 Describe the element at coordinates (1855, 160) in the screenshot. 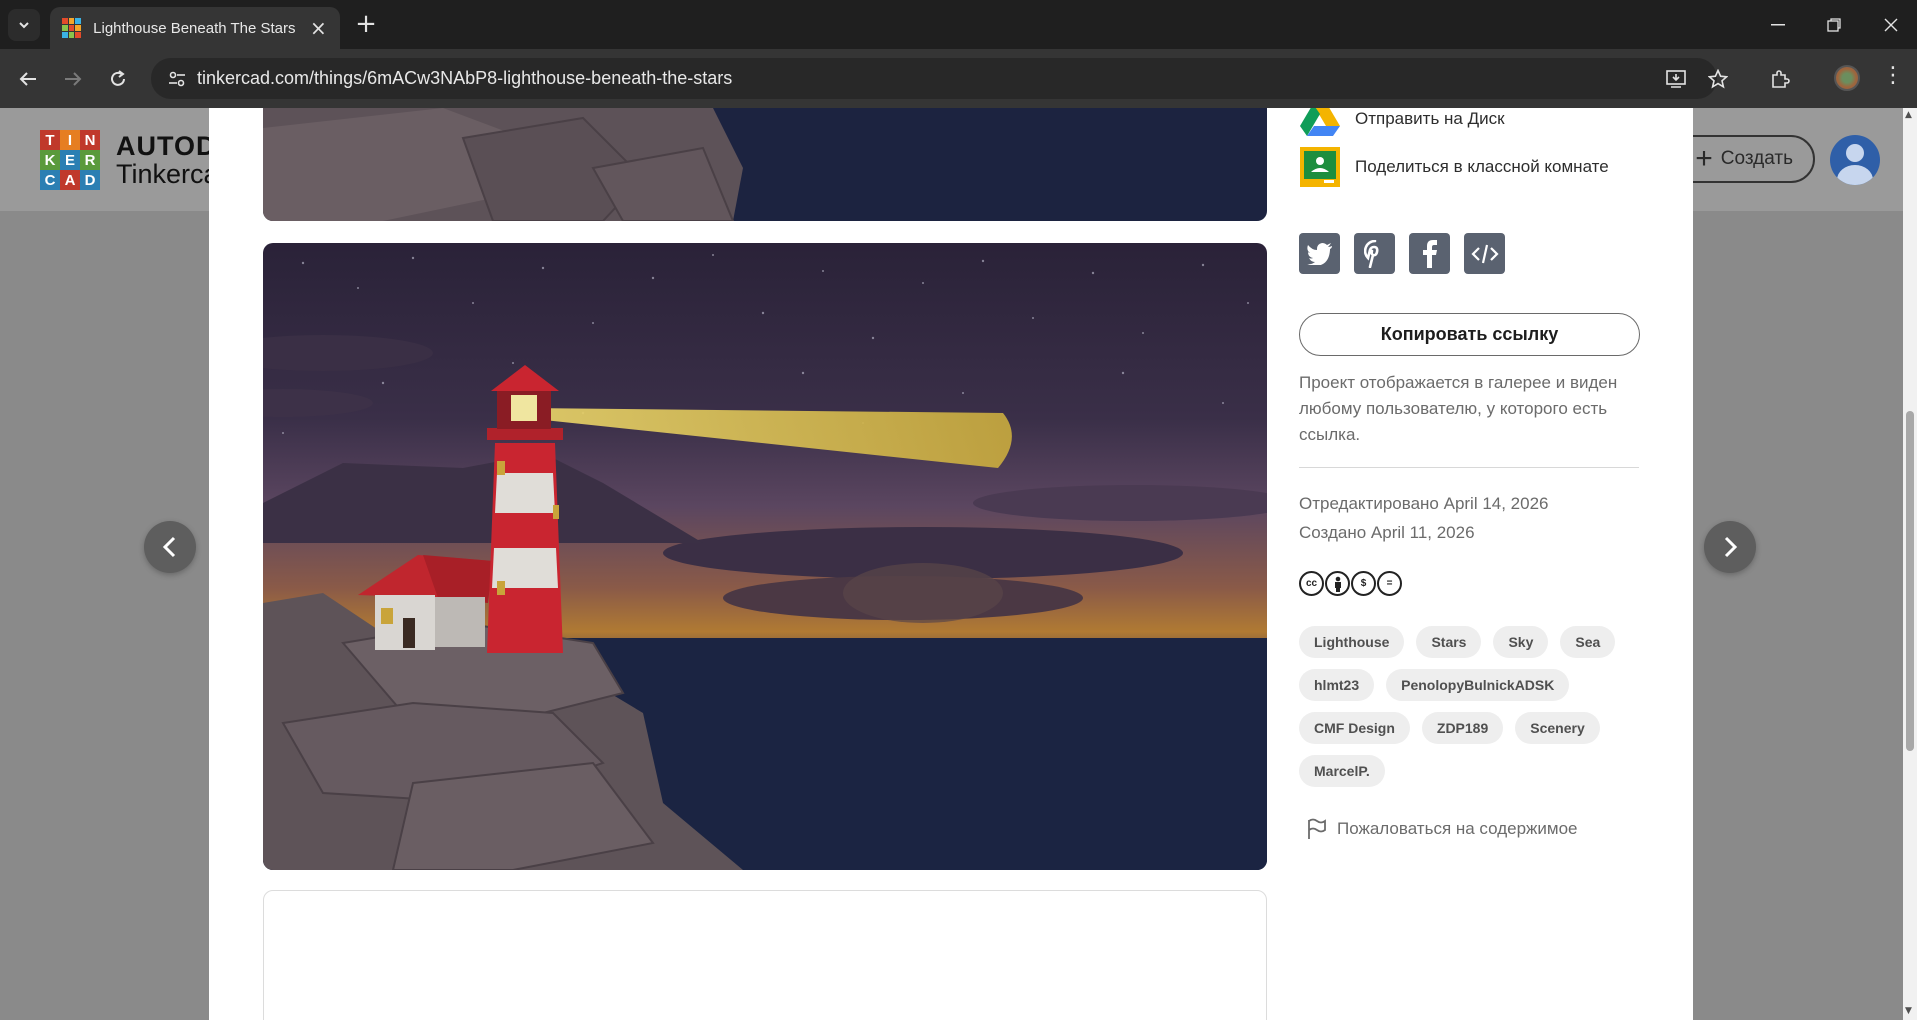

I see `user-avatar` at that location.